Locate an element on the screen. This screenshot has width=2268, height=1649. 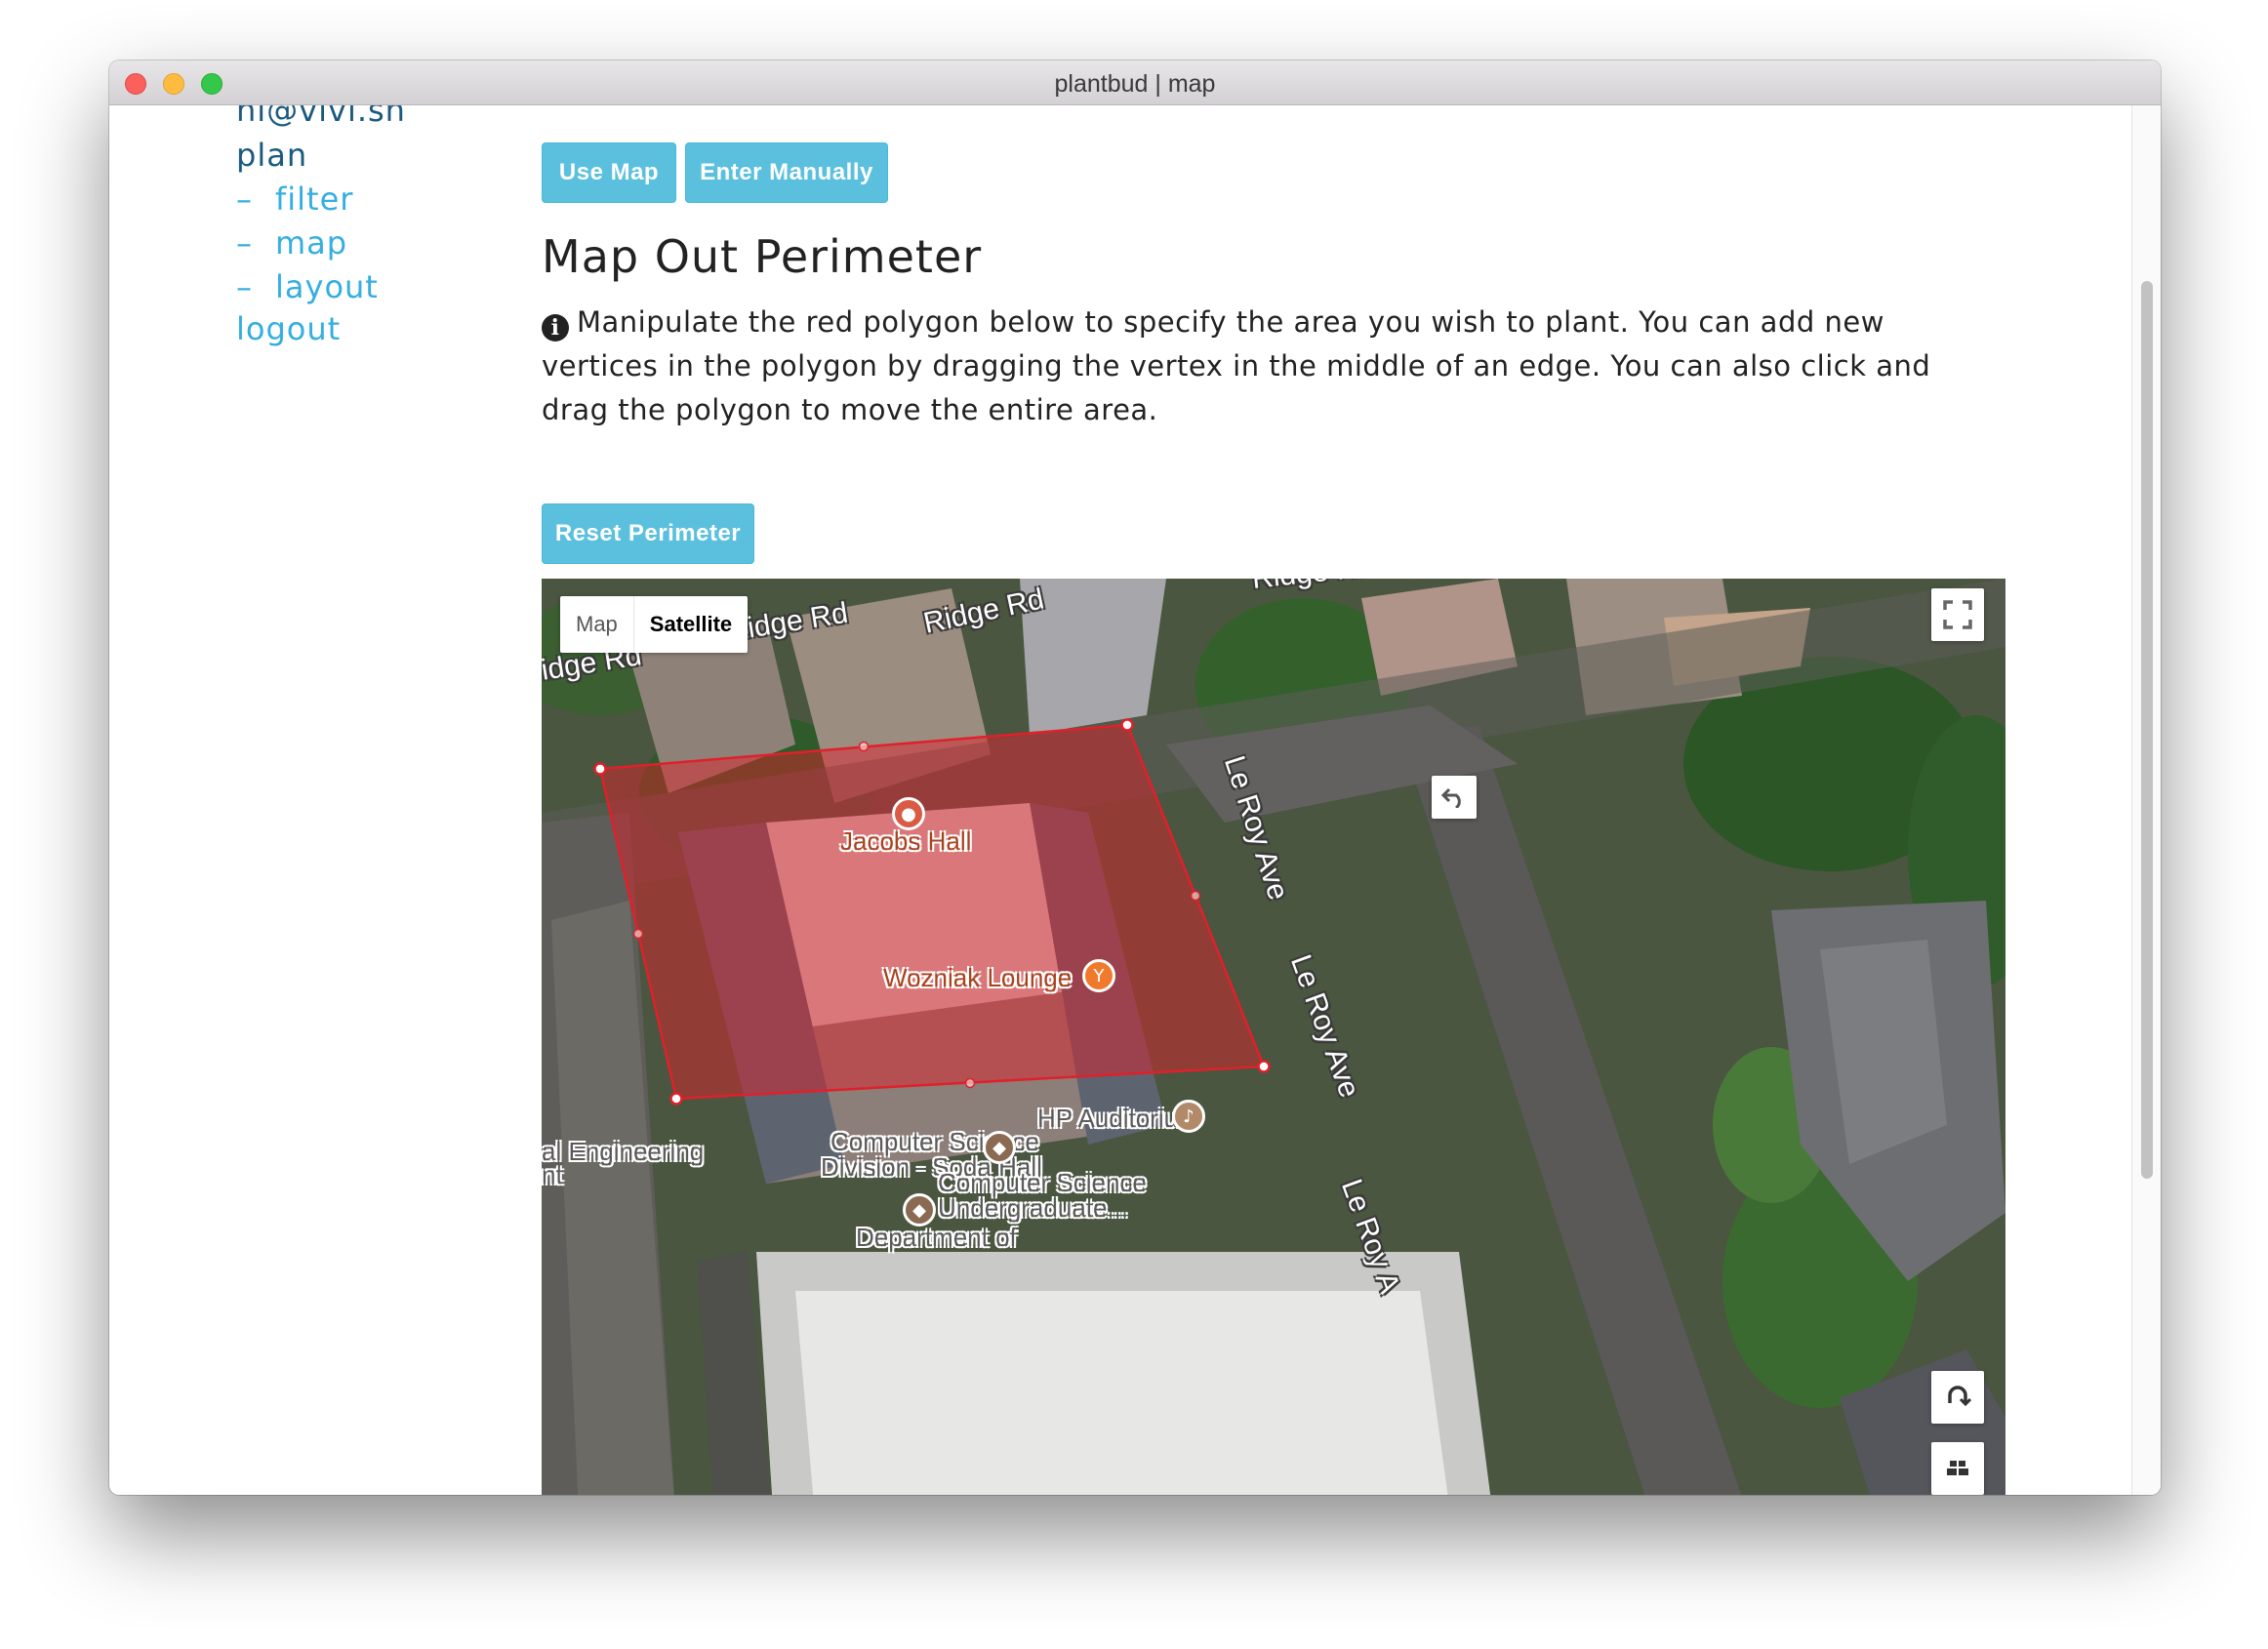
page-scrollbar is located at coordinates (2146, 800).